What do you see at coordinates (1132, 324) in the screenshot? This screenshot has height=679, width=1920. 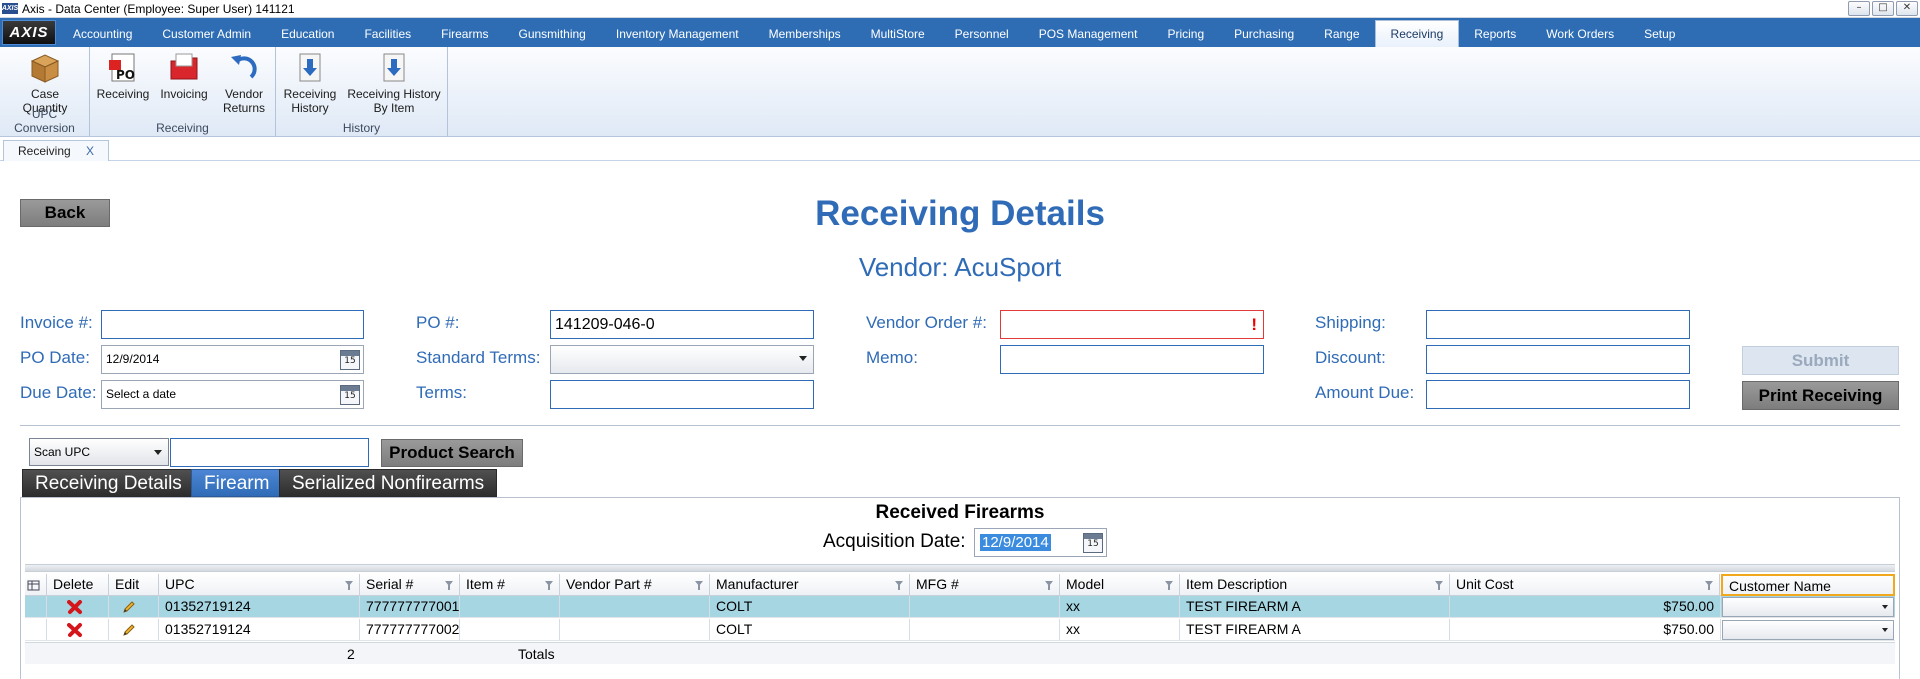 I see `vendor-order-input: !` at bounding box center [1132, 324].